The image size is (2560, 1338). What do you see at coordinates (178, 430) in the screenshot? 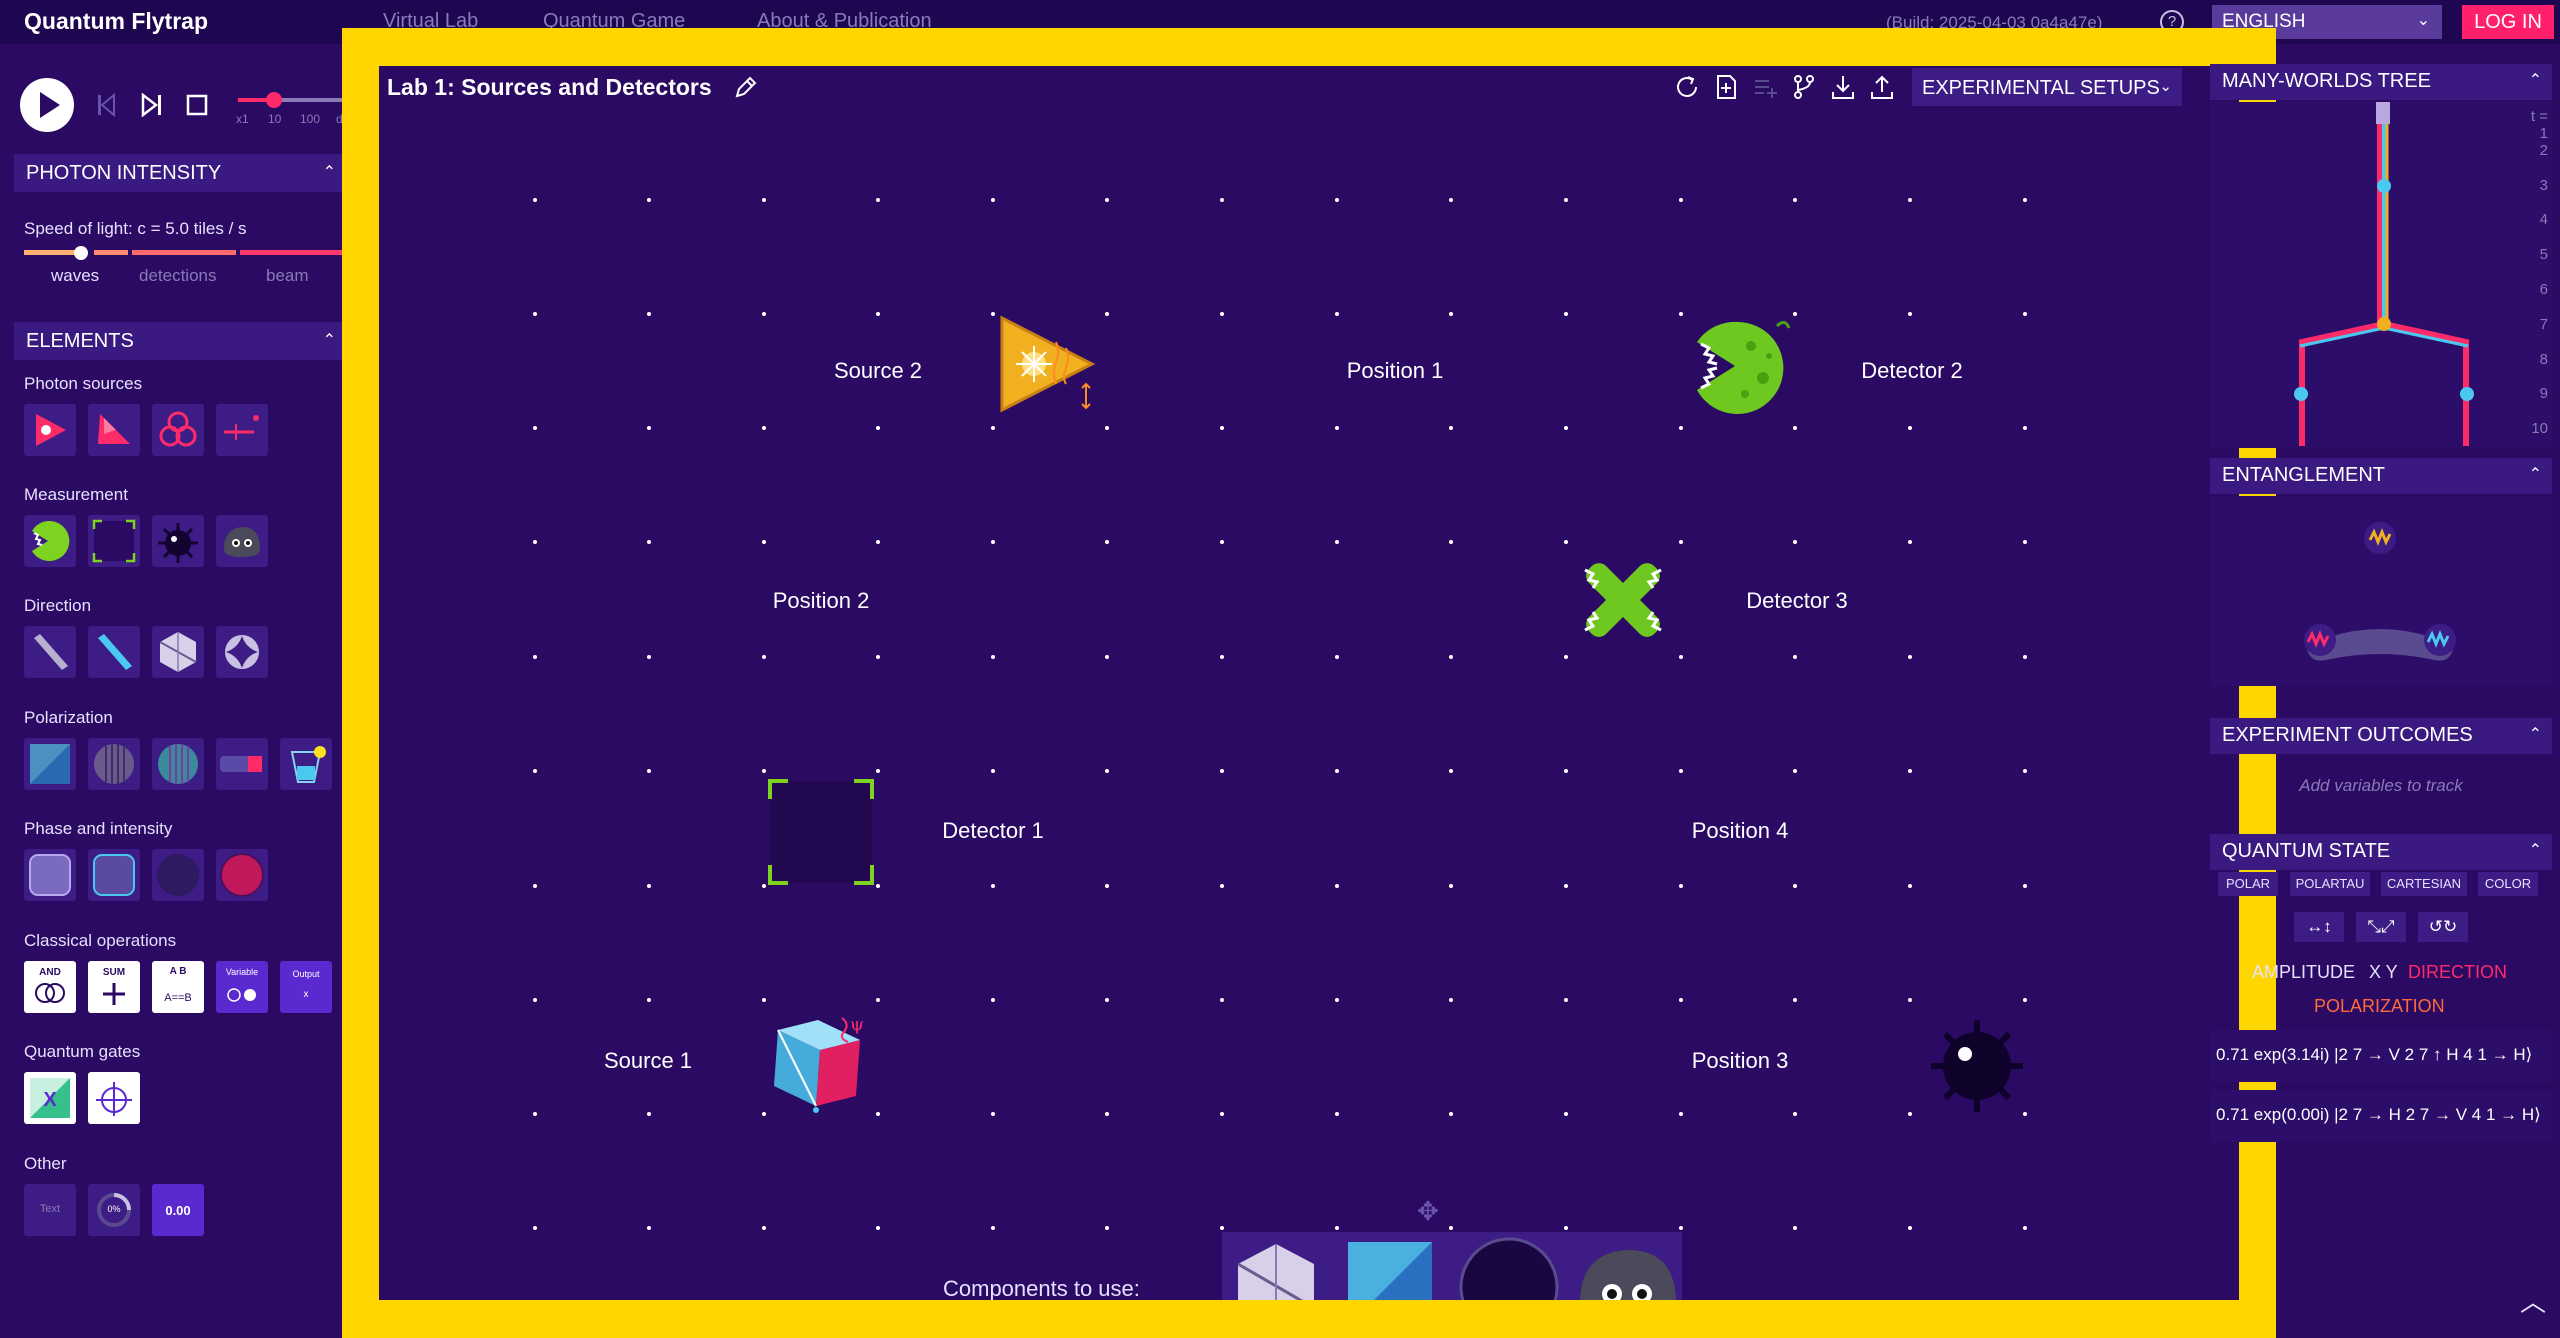
I see `entangled-source-icon` at bounding box center [178, 430].